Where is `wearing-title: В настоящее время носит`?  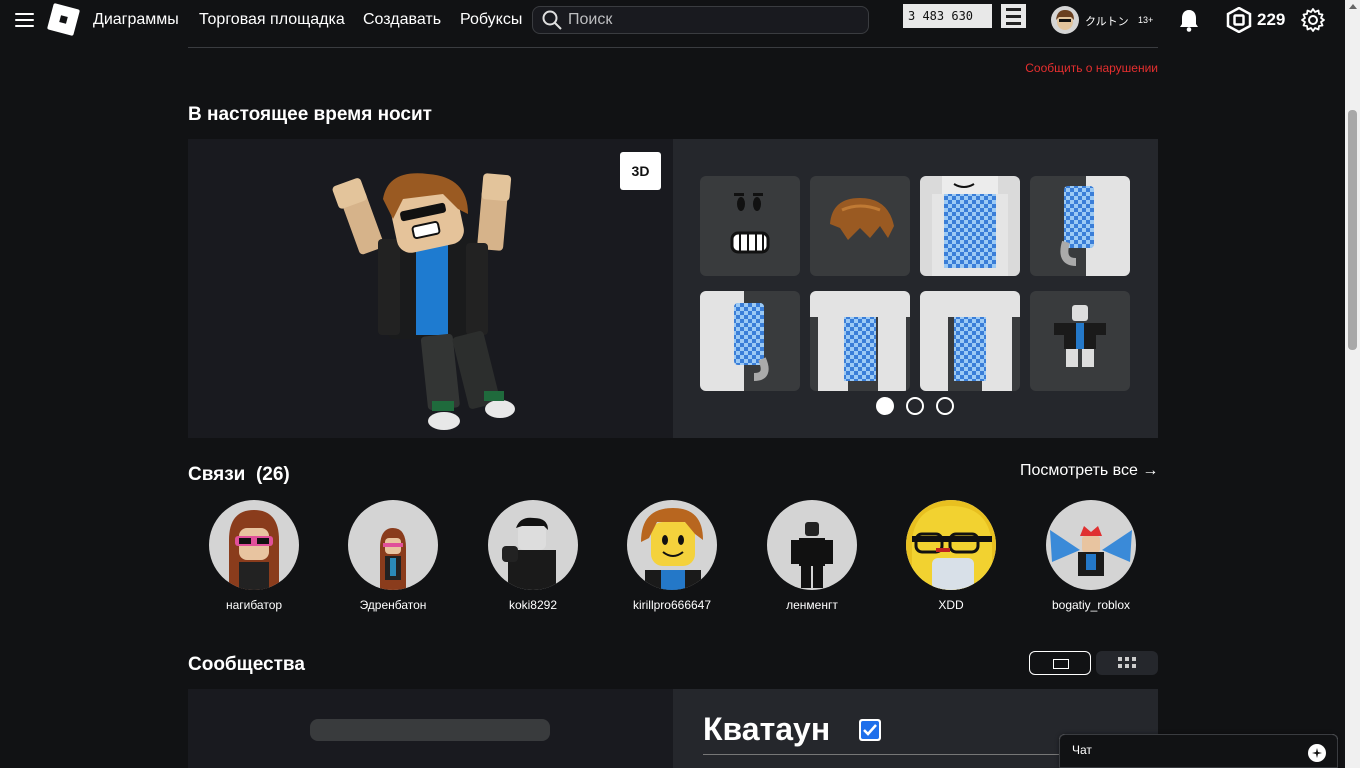
wearing-title: В настоящее время носит is located at coordinates (310, 114).